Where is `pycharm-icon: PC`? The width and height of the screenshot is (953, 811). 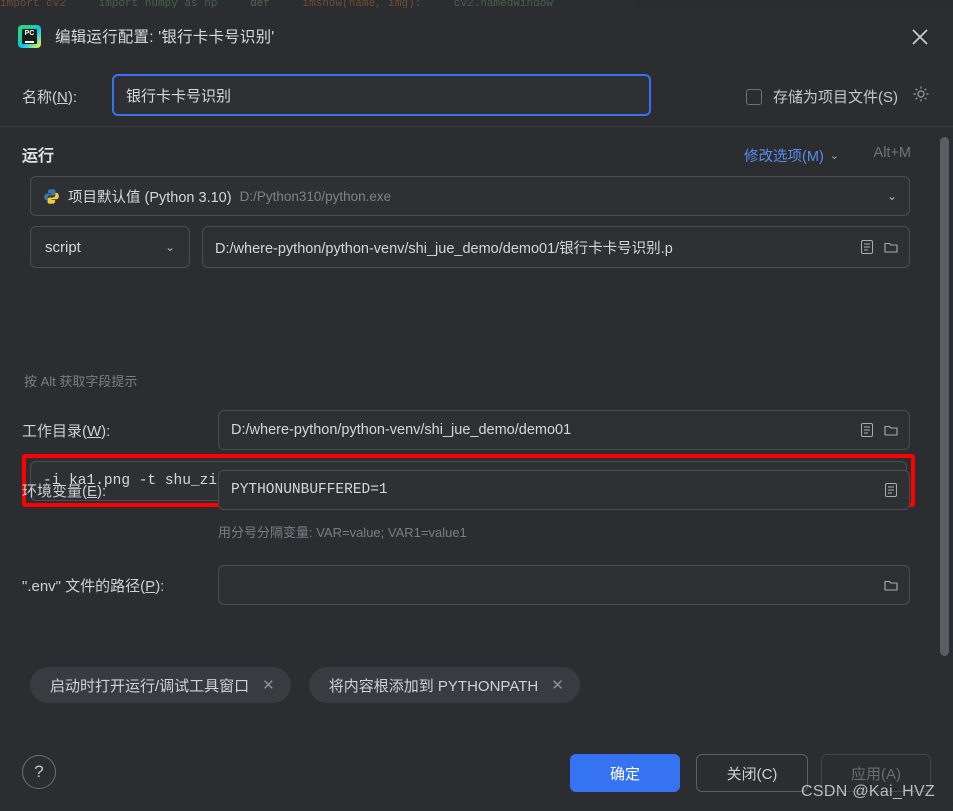
pycharm-icon: PC is located at coordinates (29, 36).